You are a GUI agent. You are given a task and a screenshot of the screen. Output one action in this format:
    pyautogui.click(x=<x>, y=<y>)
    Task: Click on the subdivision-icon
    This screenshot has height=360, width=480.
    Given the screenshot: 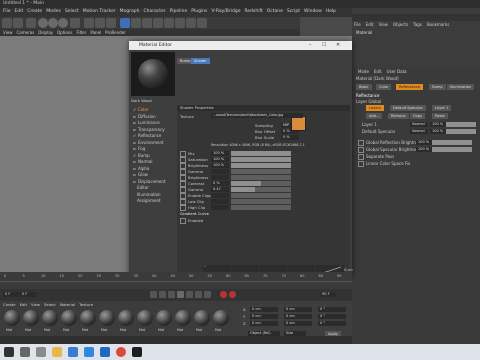 What is the action you would take?
    pyautogui.click(x=147, y=23)
    